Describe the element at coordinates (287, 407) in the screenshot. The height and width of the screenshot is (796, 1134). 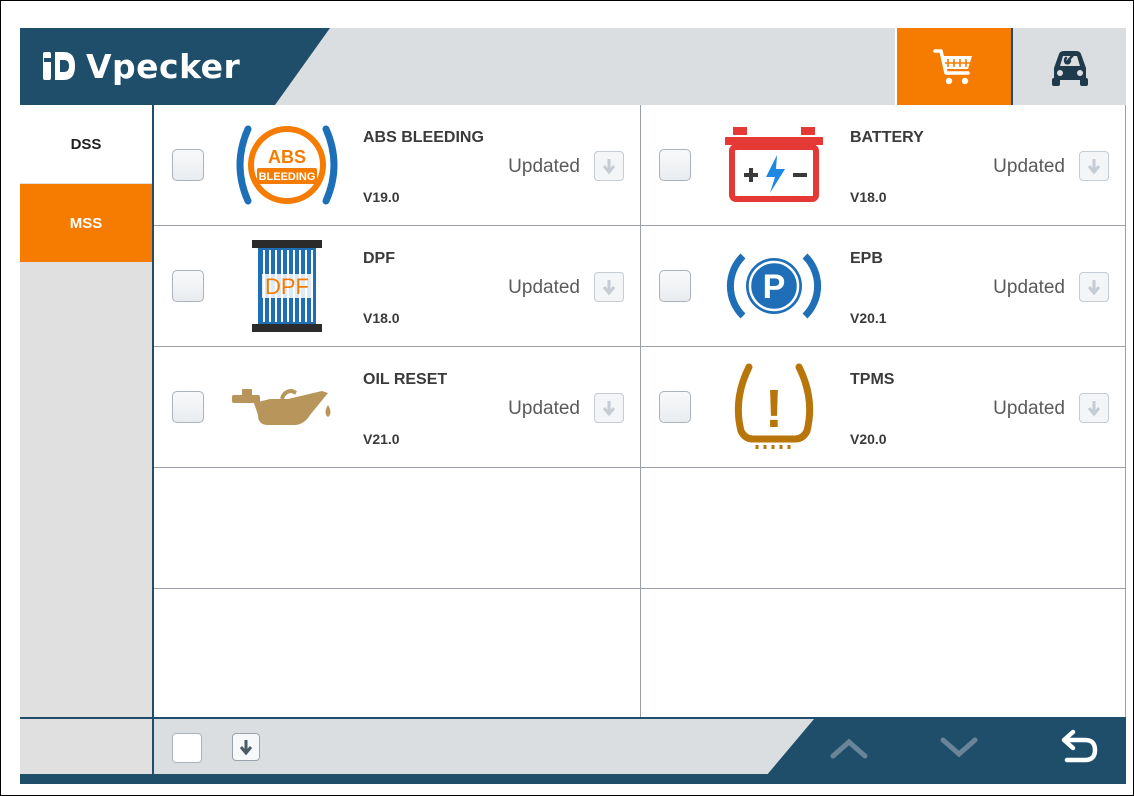
I see `oil-can-icon` at that location.